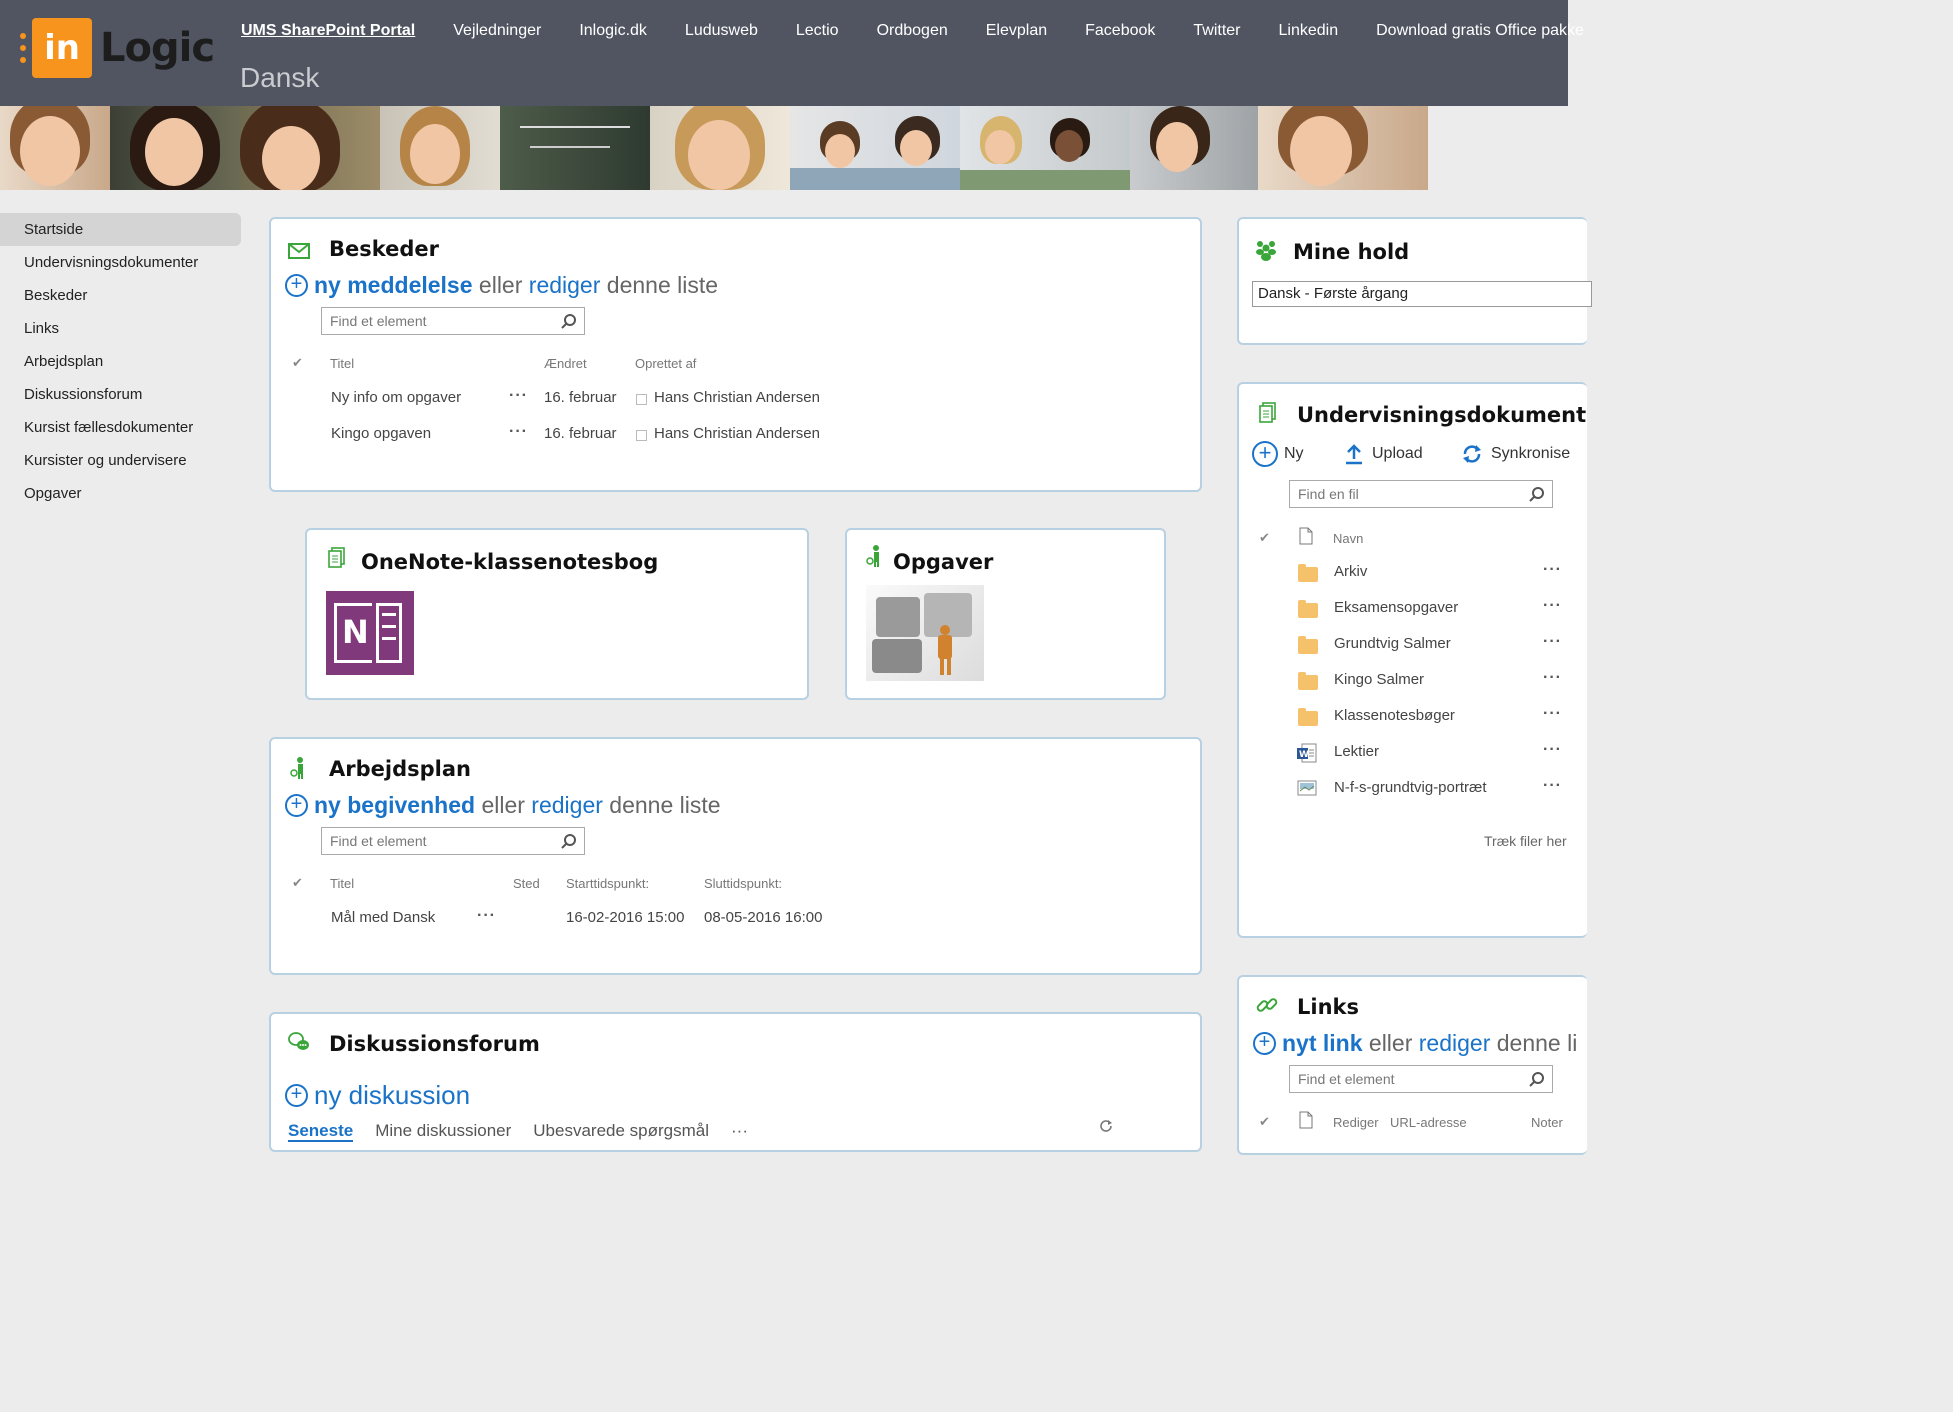 The width and height of the screenshot is (1953, 1412). What do you see at coordinates (328, 31) in the screenshot?
I see `topnav-ums-sharepoint-portal: UMS SharePoint Portal` at bounding box center [328, 31].